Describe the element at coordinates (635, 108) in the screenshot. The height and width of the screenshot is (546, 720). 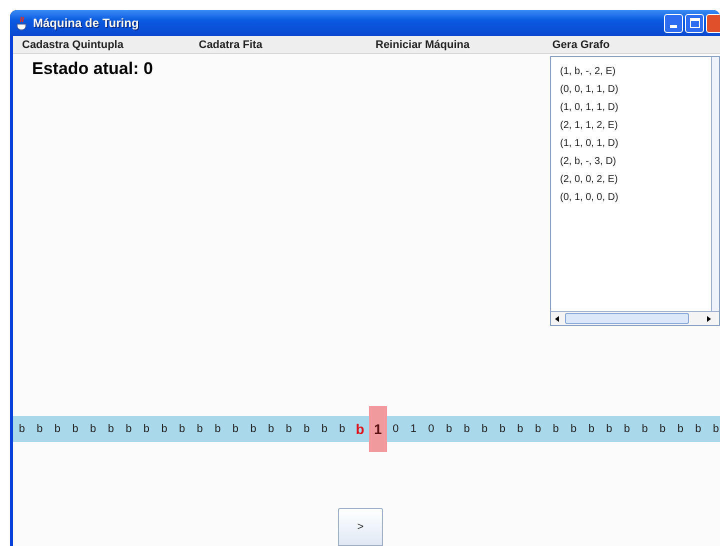
I see `quintuple-item: (1, 0, 1, 1, D)` at that location.